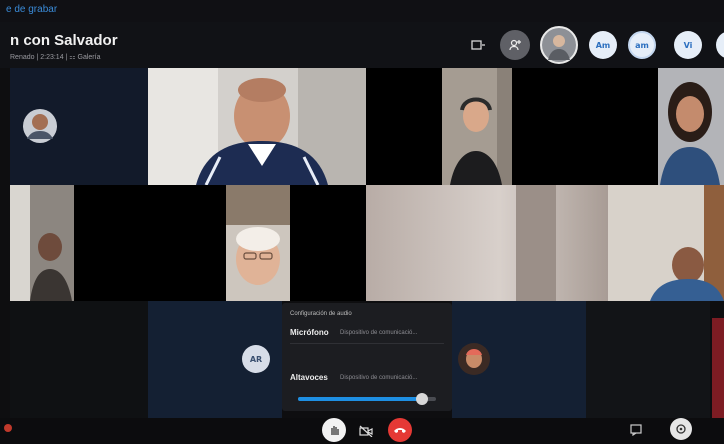  What do you see at coordinates (422, 399) in the screenshot?
I see `volume-thumb` at bounding box center [422, 399].